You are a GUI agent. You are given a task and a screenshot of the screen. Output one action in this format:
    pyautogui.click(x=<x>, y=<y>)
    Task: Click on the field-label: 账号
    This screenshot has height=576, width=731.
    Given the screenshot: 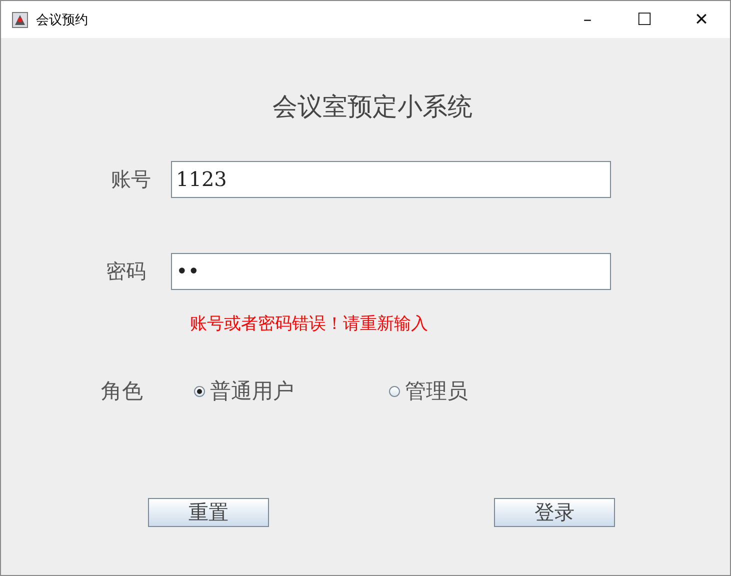 What is the action you would take?
    pyautogui.click(x=131, y=179)
    